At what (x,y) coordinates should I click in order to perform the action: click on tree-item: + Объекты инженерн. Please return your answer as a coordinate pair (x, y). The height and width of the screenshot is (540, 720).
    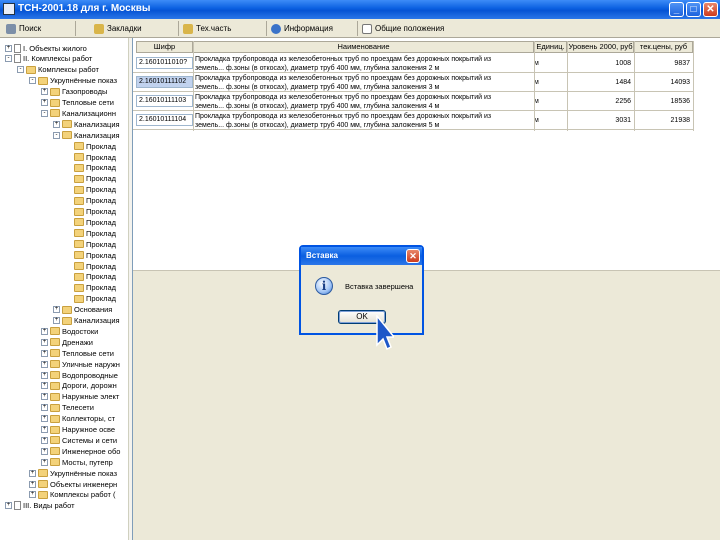
    Looking at the image, I should click on (73, 484).